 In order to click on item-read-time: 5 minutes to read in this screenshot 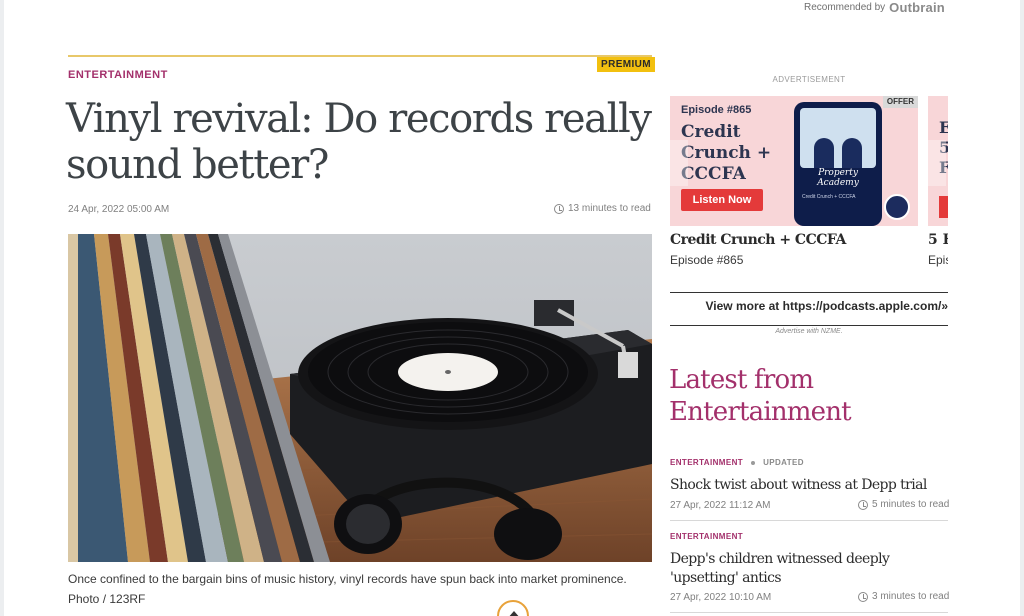, I will do `click(903, 504)`.